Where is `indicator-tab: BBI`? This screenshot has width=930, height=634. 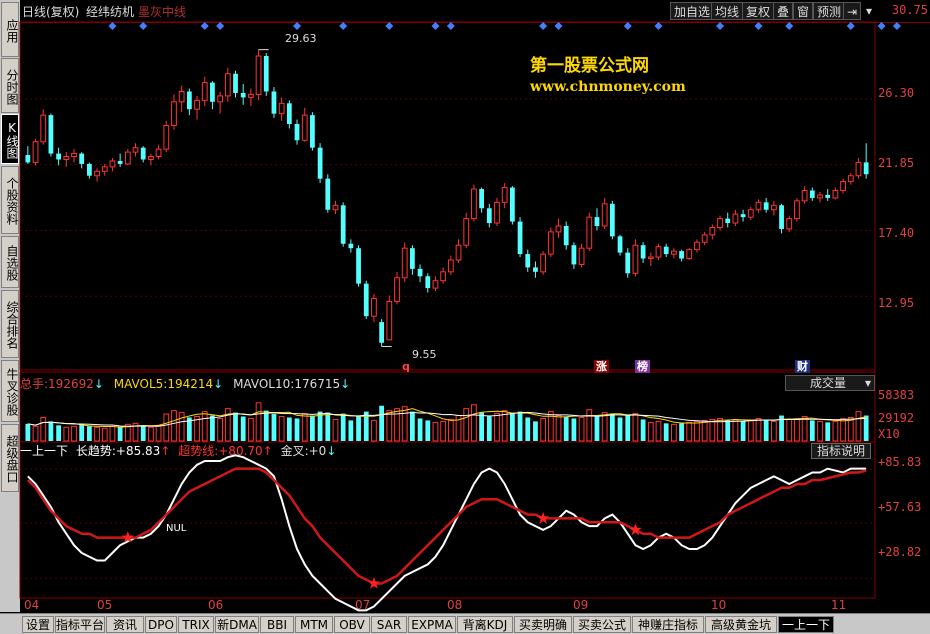
indicator-tab: BBI is located at coordinates (277, 624).